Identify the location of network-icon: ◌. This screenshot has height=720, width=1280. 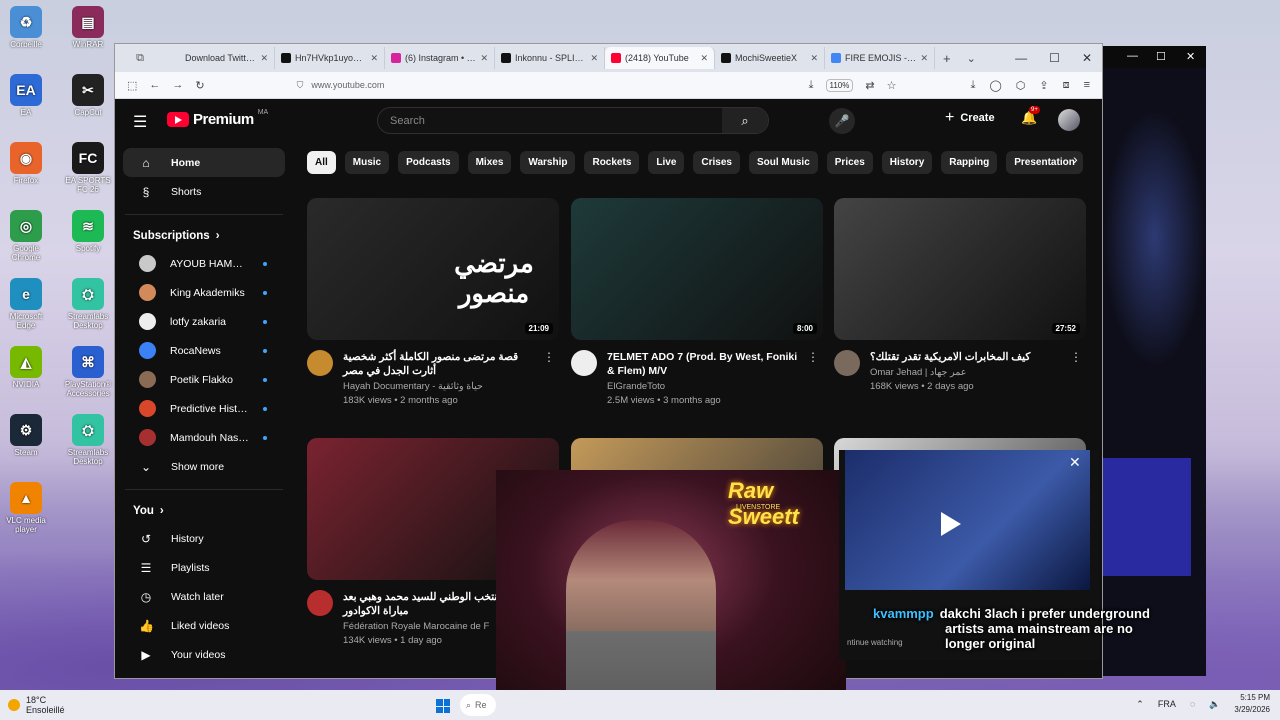
(1192, 704).